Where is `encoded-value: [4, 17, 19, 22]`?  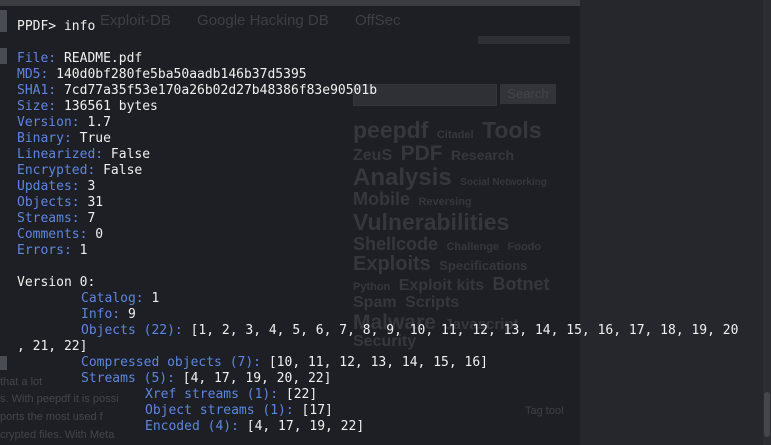
encoded-value: [4, 17, 19, 22] is located at coordinates (305, 426).